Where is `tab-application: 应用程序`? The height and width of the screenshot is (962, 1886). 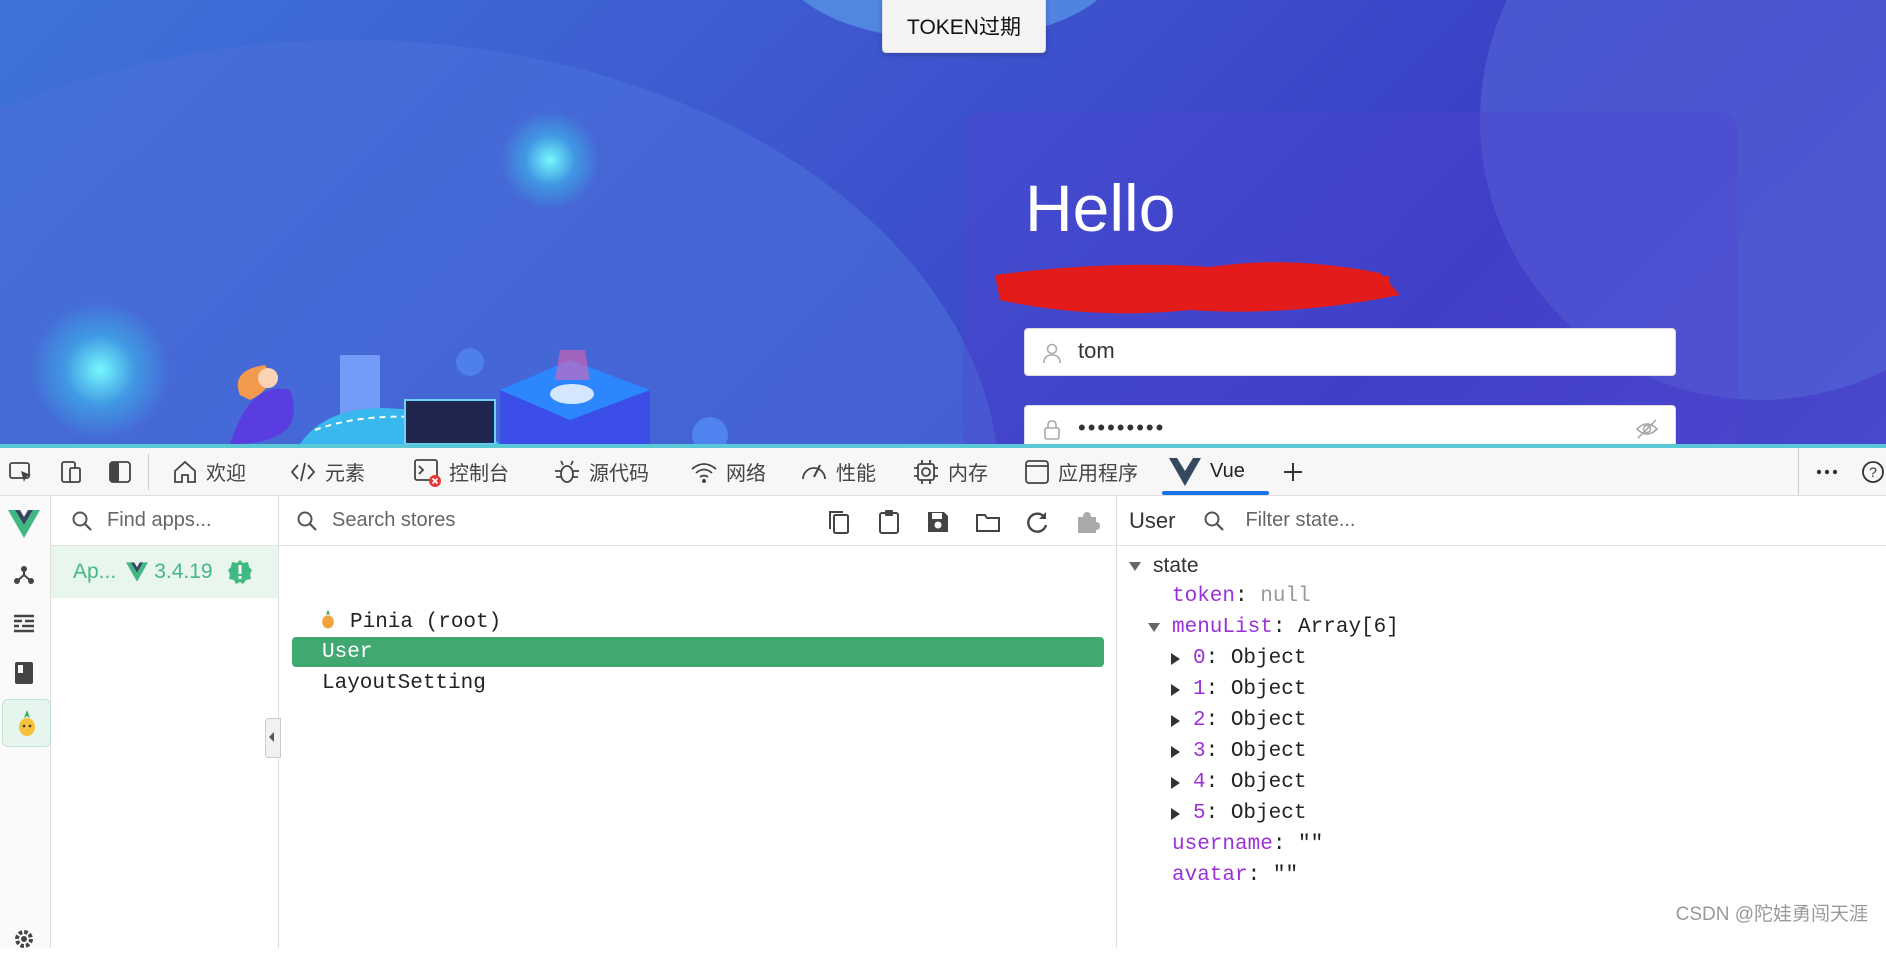 tab-application: 应用程序 is located at coordinates (1081, 471).